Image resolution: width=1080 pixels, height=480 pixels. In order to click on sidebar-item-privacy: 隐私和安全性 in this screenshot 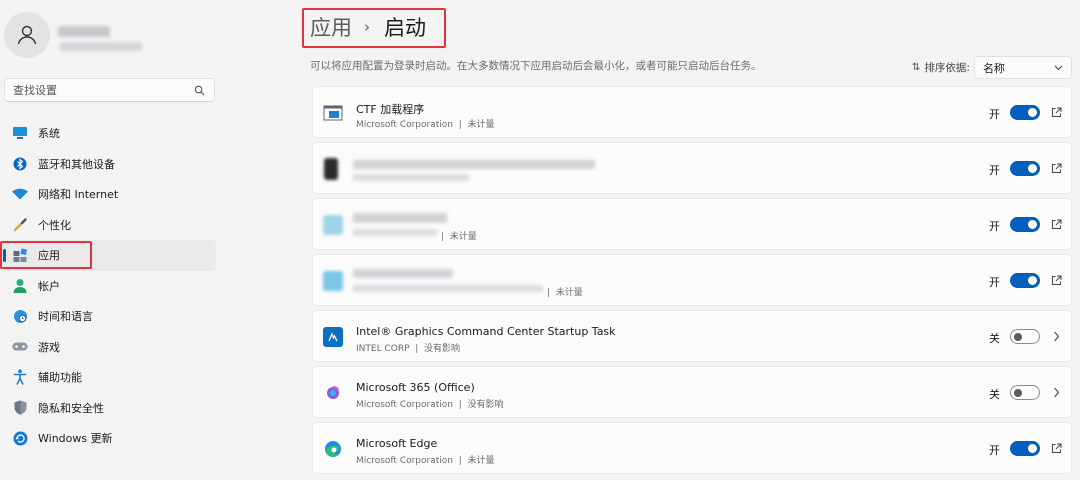, I will do `click(109, 408)`.